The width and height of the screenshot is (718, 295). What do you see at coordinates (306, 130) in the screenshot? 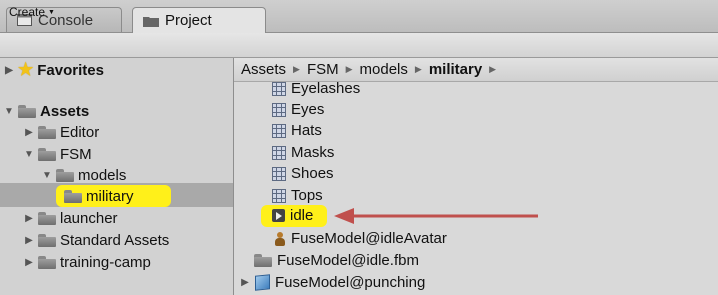
I see `asset-label: Hats` at bounding box center [306, 130].